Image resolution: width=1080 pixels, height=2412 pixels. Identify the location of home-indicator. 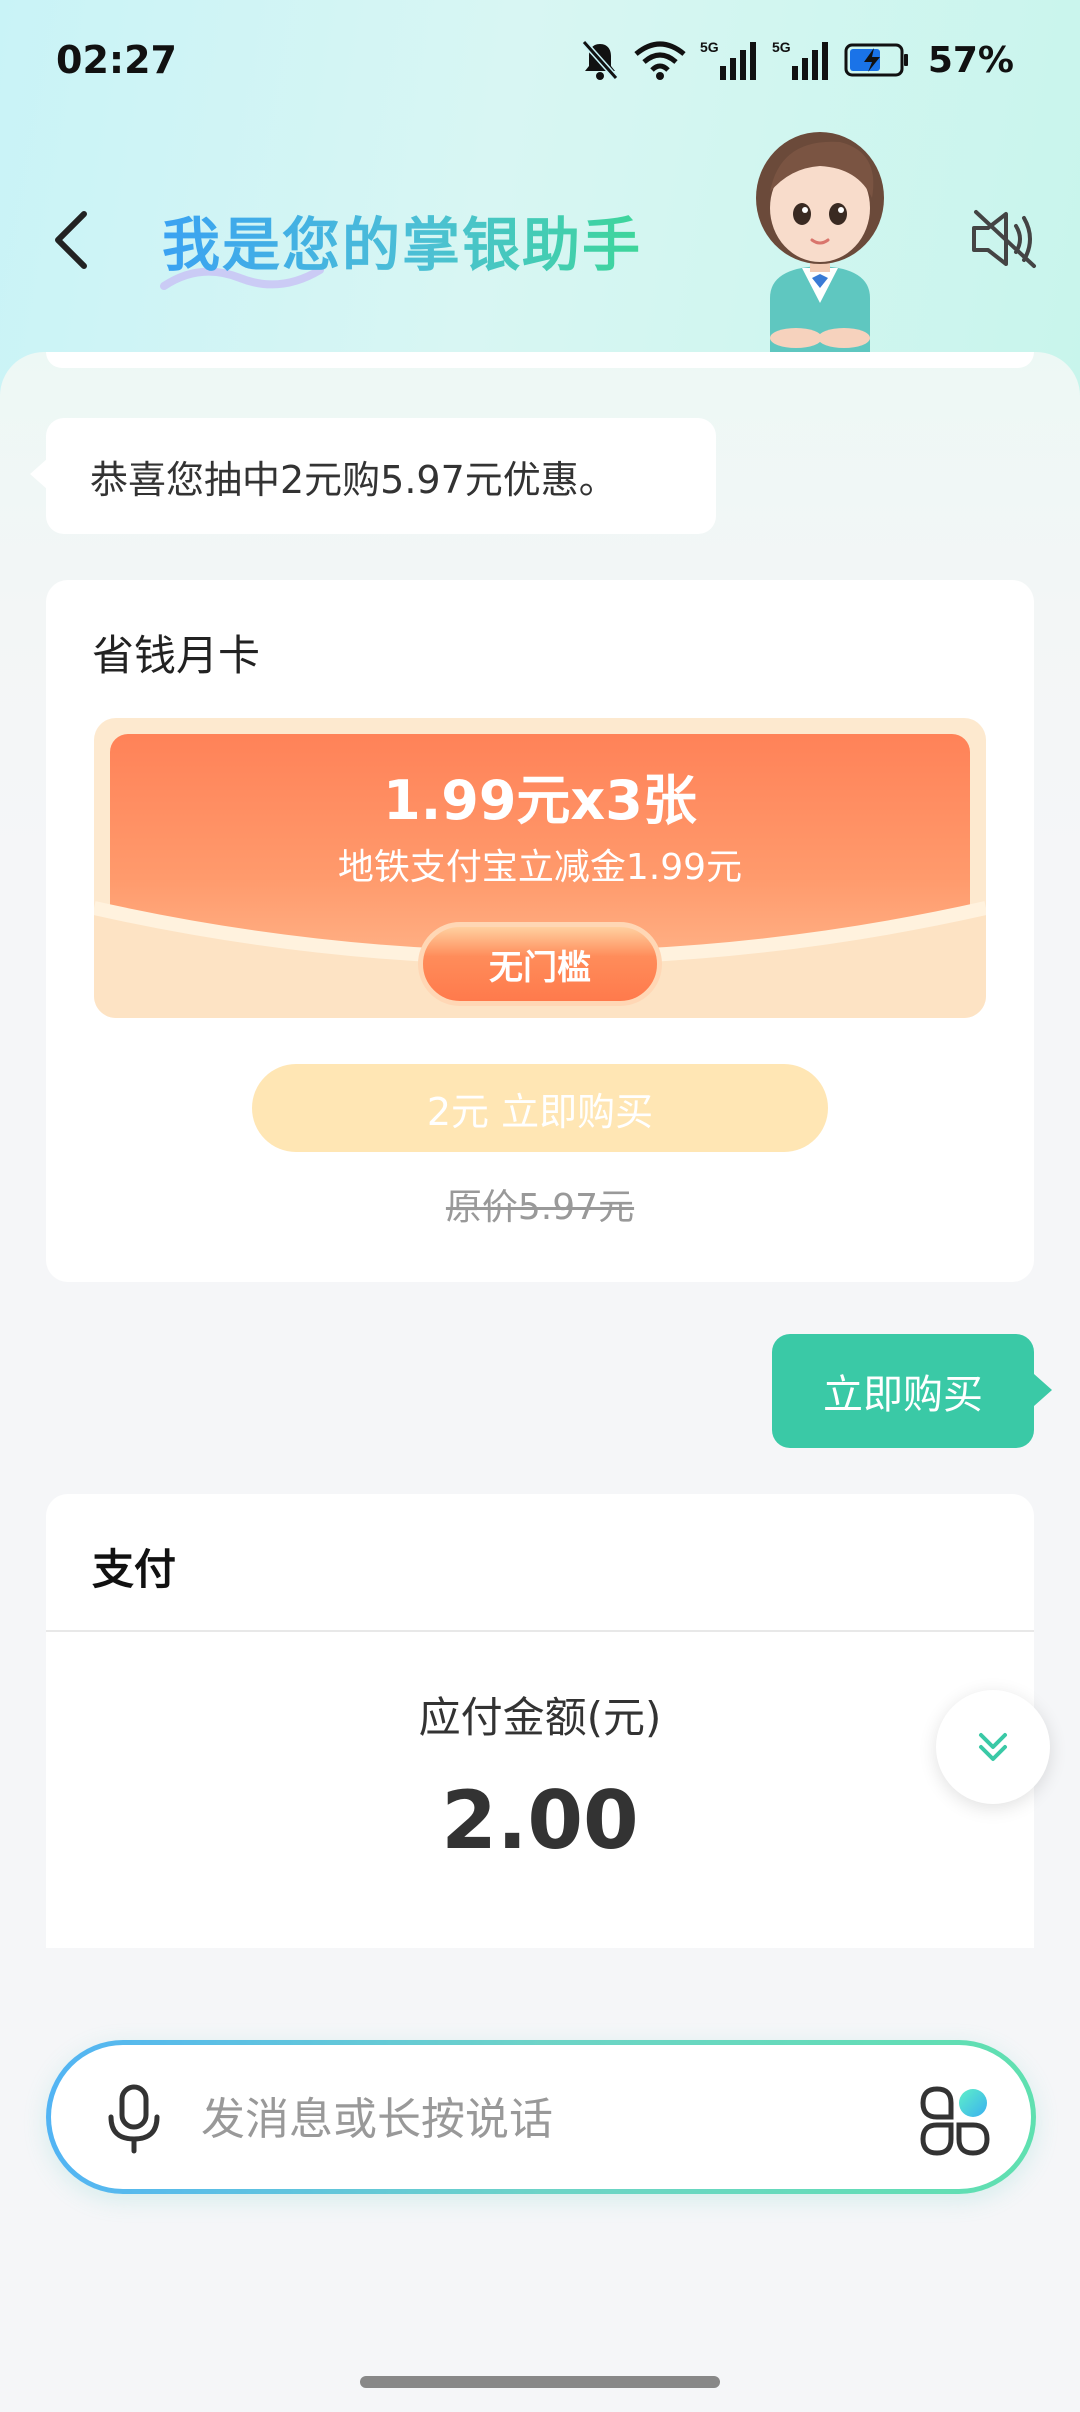
(540, 2382).